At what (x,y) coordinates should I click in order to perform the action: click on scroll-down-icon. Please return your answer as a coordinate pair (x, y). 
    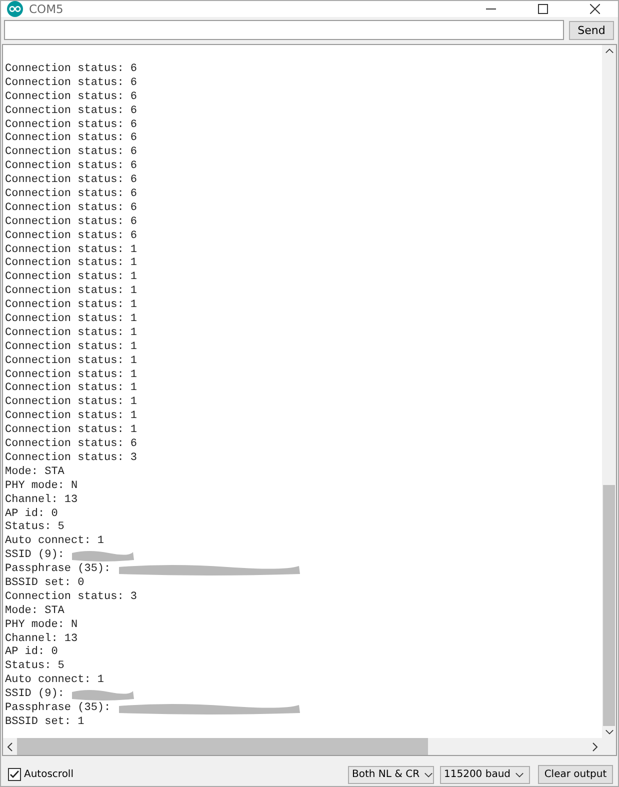
    Looking at the image, I should click on (609, 732).